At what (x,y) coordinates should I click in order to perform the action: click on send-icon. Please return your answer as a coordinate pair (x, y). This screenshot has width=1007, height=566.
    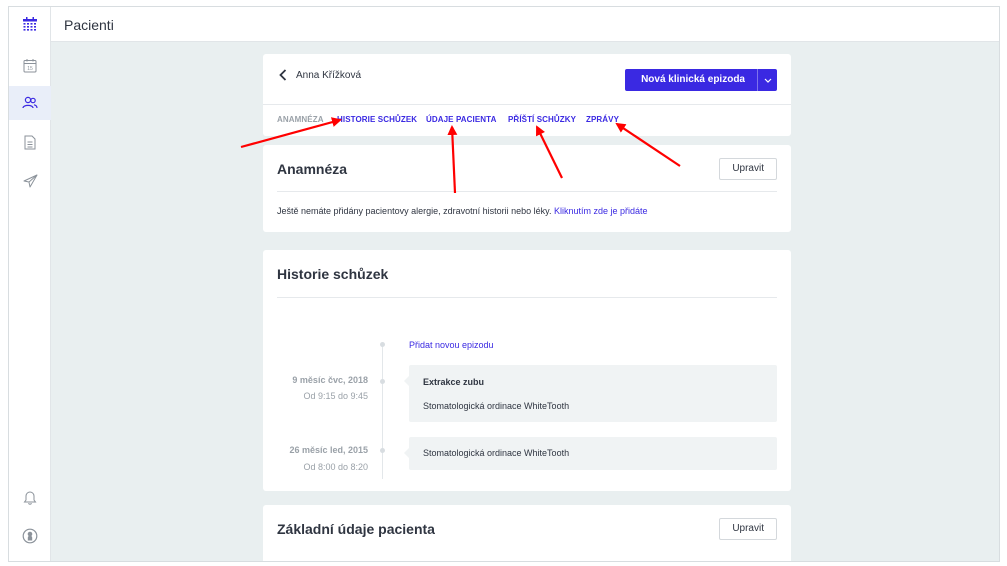
    Looking at the image, I should click on (30, 181).